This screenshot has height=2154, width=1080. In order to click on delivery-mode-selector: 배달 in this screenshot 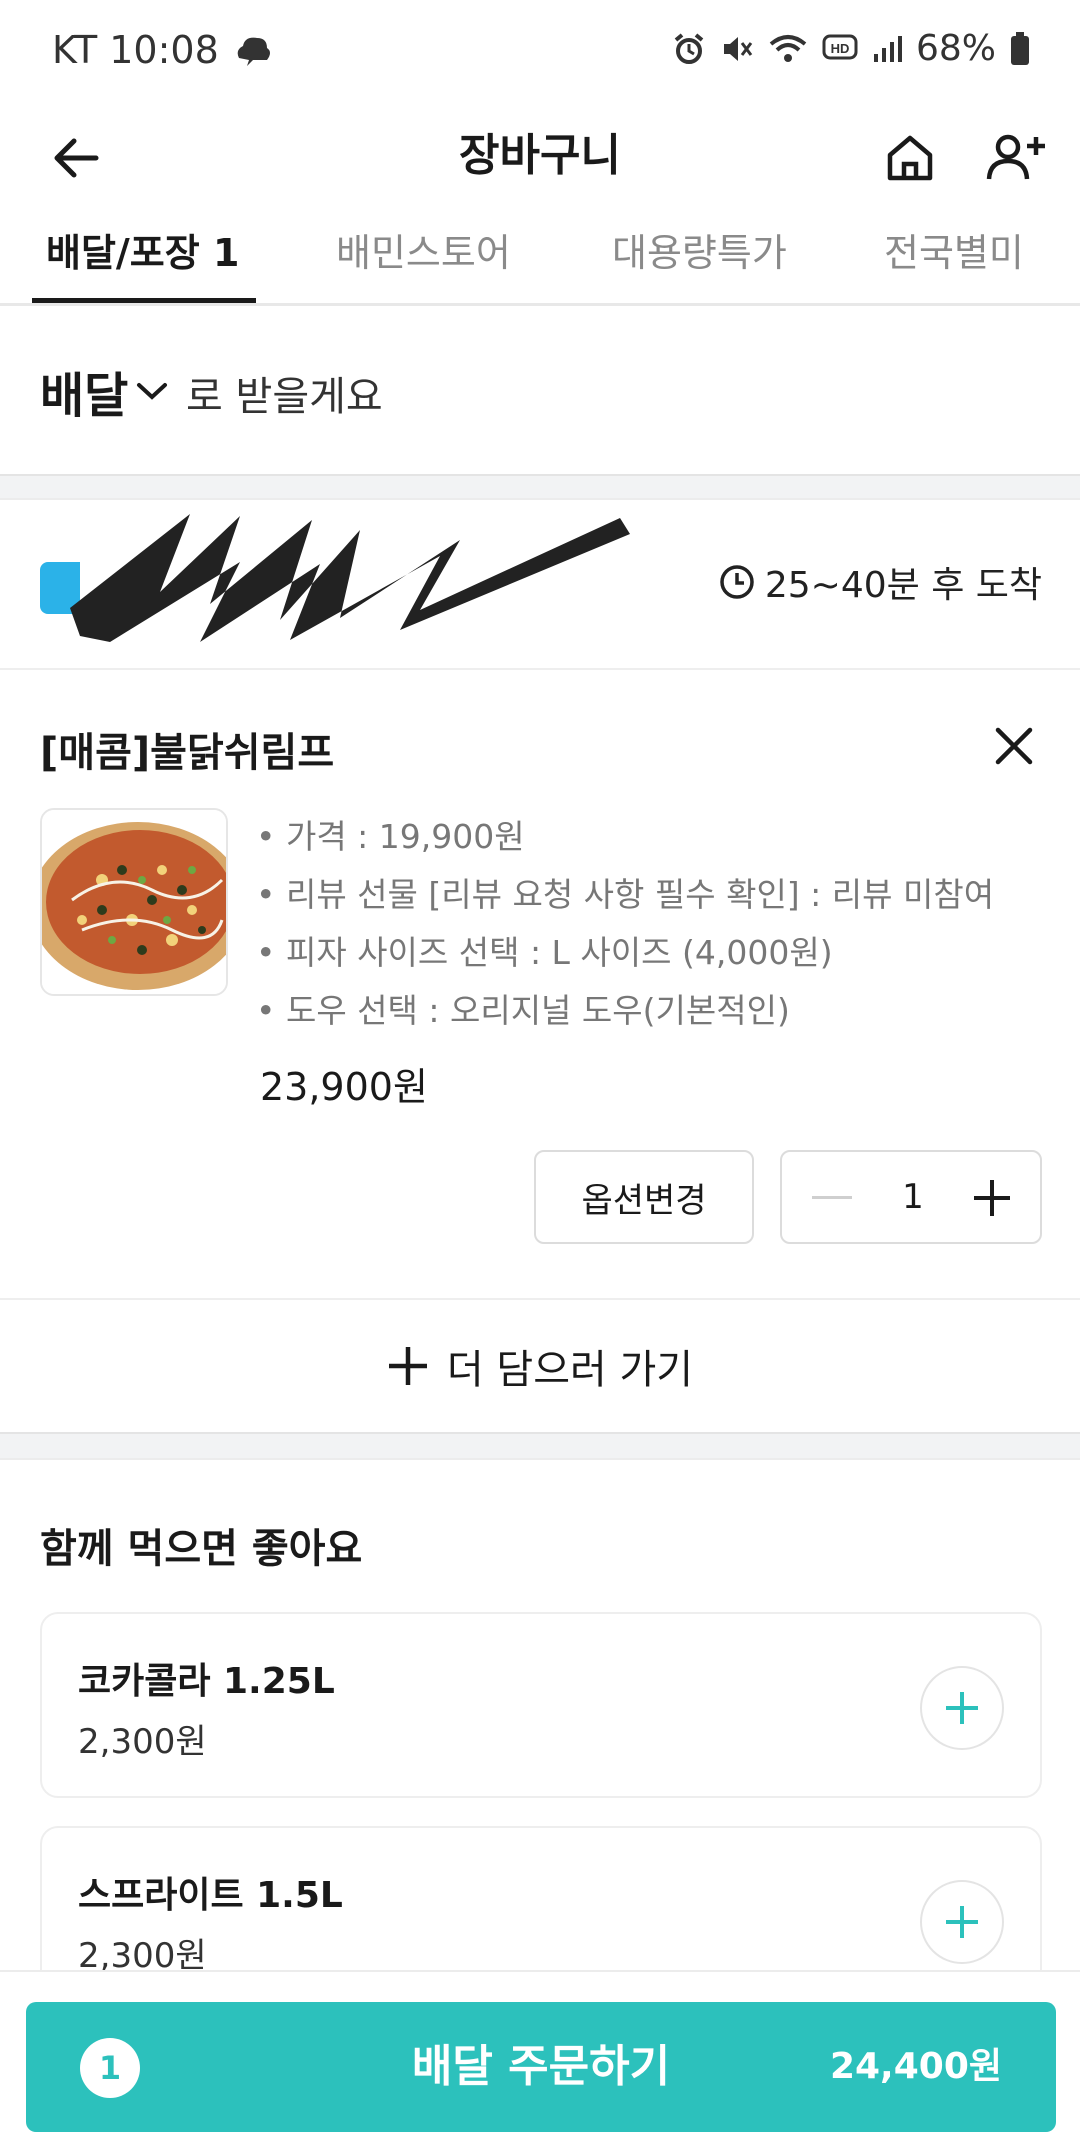, I will do `click(105, 391)`.